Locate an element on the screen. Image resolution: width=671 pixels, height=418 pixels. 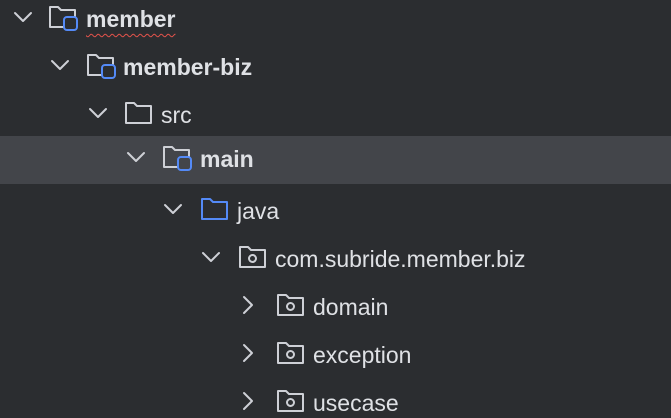
tree-node-domain: domain is located at coordinates (335, 308).